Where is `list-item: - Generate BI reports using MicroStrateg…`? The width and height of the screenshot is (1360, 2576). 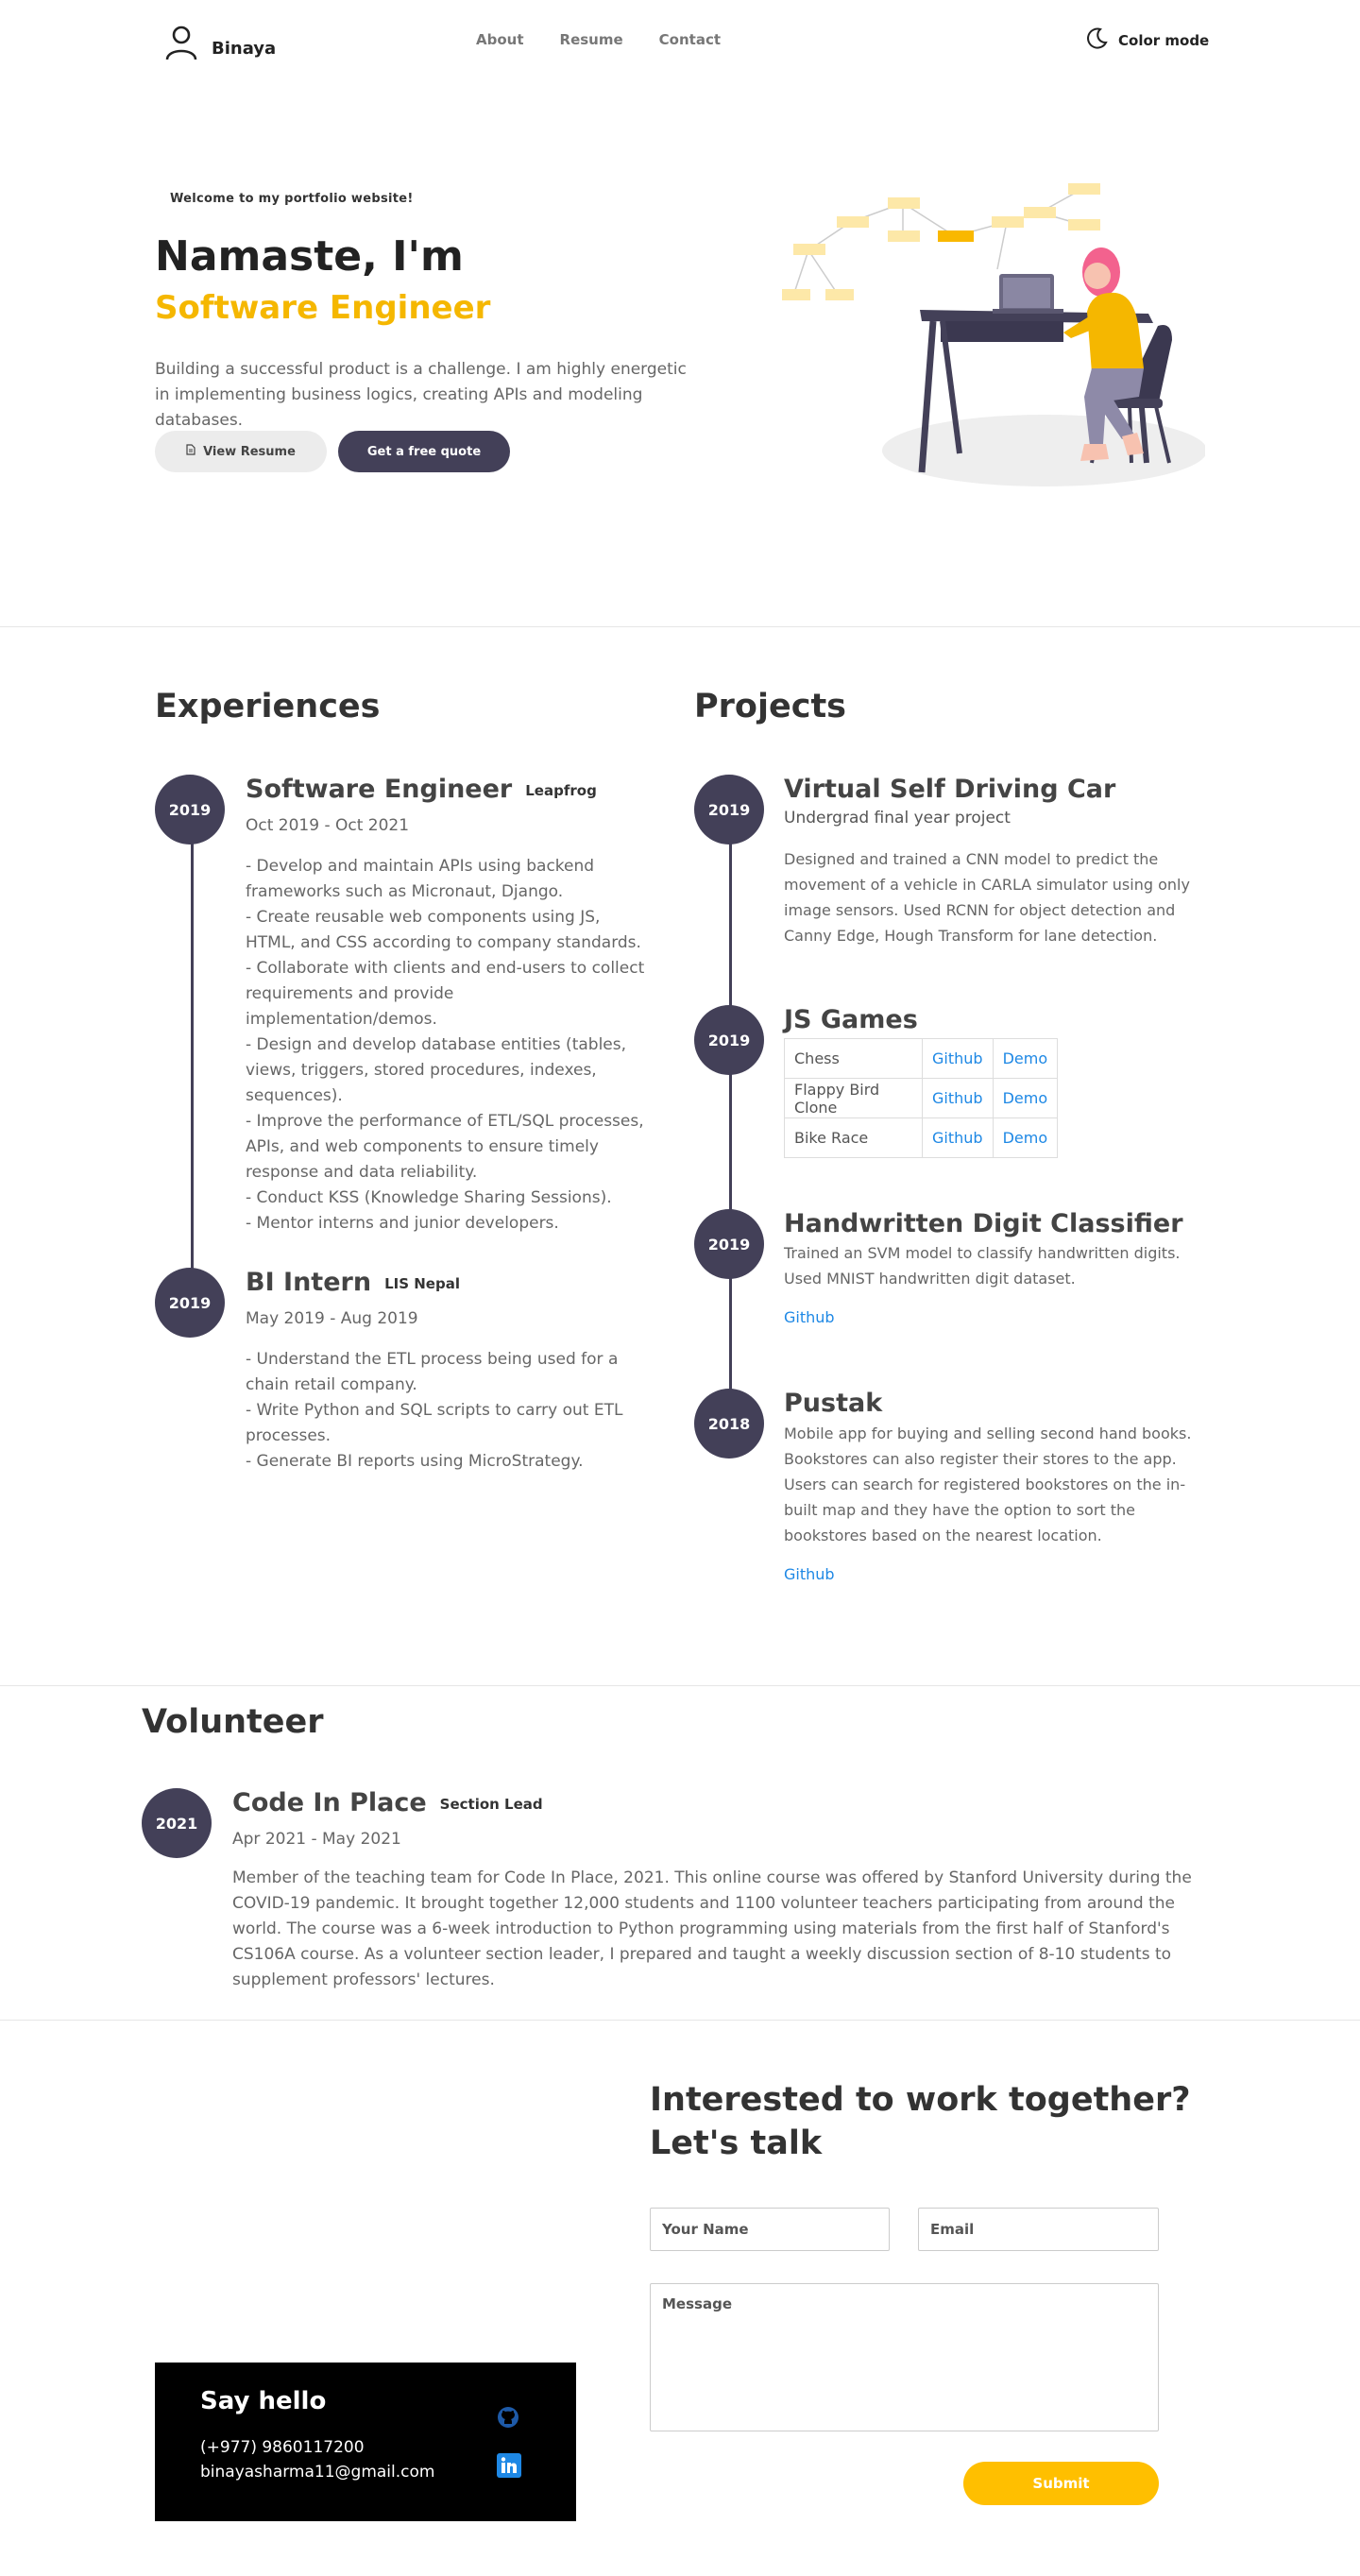
list-item: - Generate BI reports using MicroStrateg… is located at coordinates (415, 1462).